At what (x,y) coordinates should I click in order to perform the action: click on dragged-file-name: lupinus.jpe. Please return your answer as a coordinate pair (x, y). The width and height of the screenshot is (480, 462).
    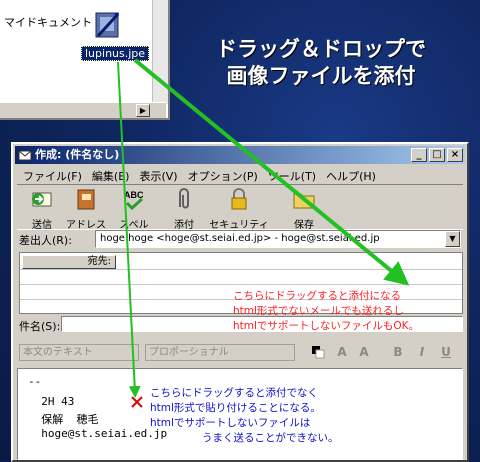
    Looking at the image, I should click on (115, 53).